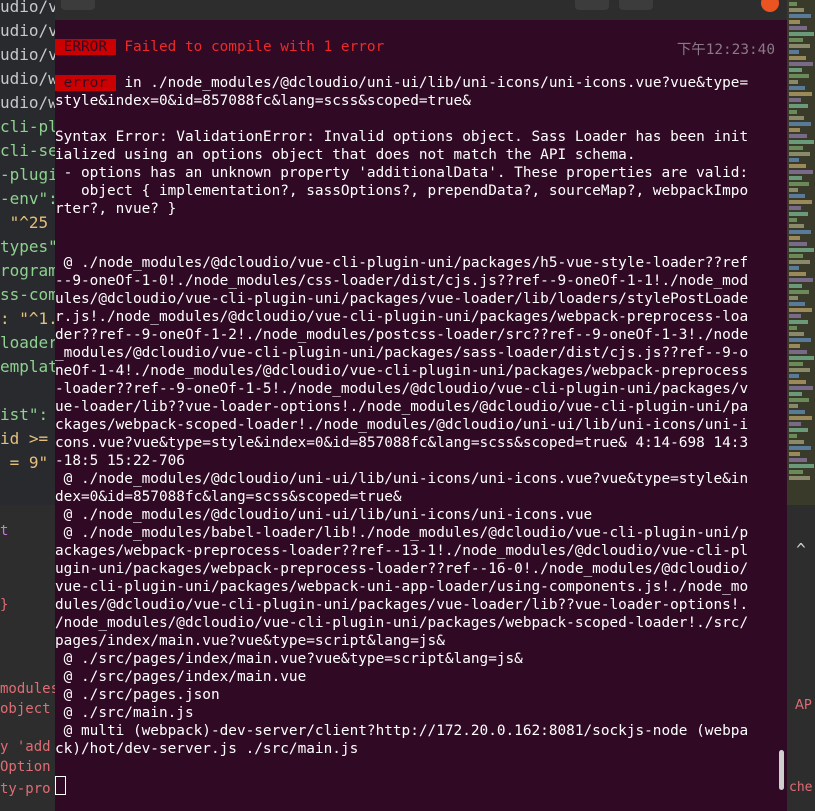 The width and height of the screenshot is (815, 811). I want to click on terminal-scrollbar, so click(781, 770).